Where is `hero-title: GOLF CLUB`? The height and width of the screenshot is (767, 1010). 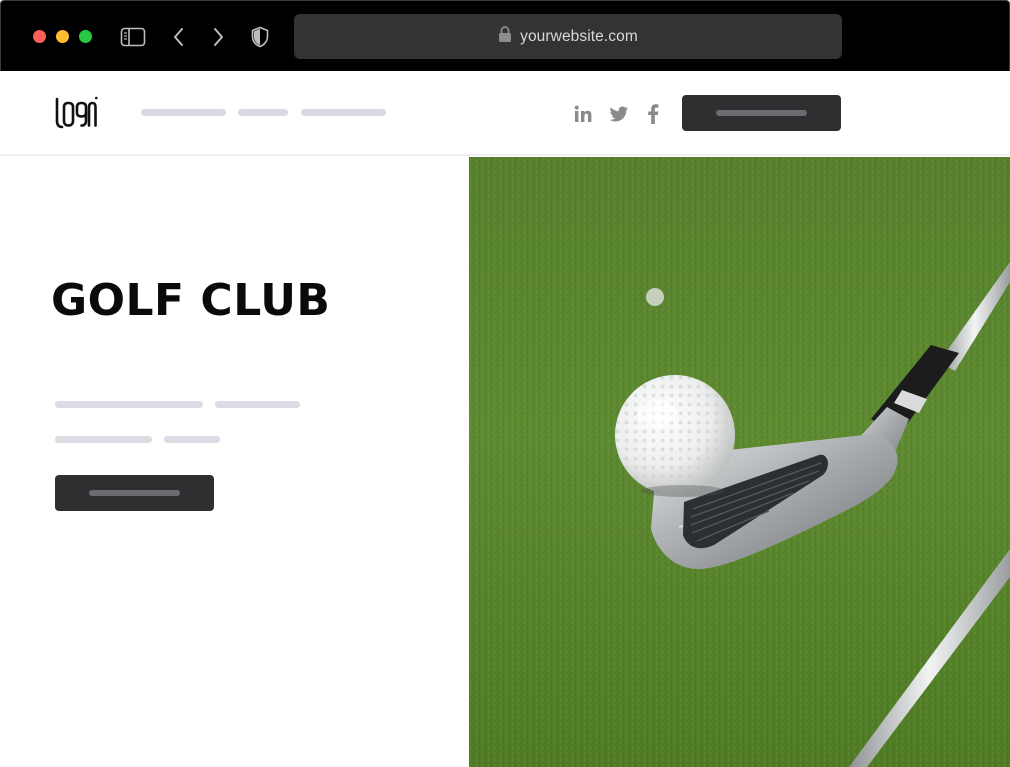
hero-title: GOLF CLUB is located at coordinates (191, 300).